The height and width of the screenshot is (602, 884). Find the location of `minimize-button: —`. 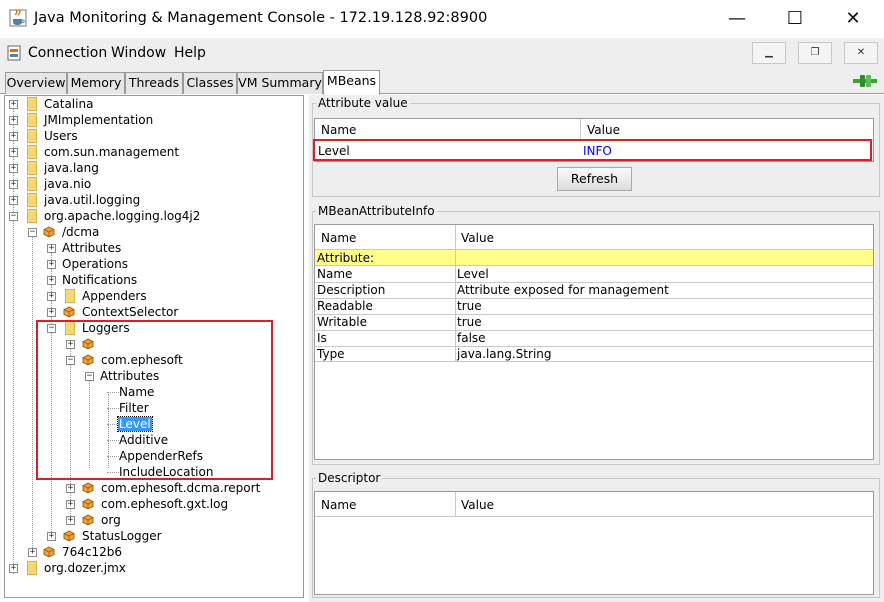

minimize-button: — is located at coordinates (737, 19).